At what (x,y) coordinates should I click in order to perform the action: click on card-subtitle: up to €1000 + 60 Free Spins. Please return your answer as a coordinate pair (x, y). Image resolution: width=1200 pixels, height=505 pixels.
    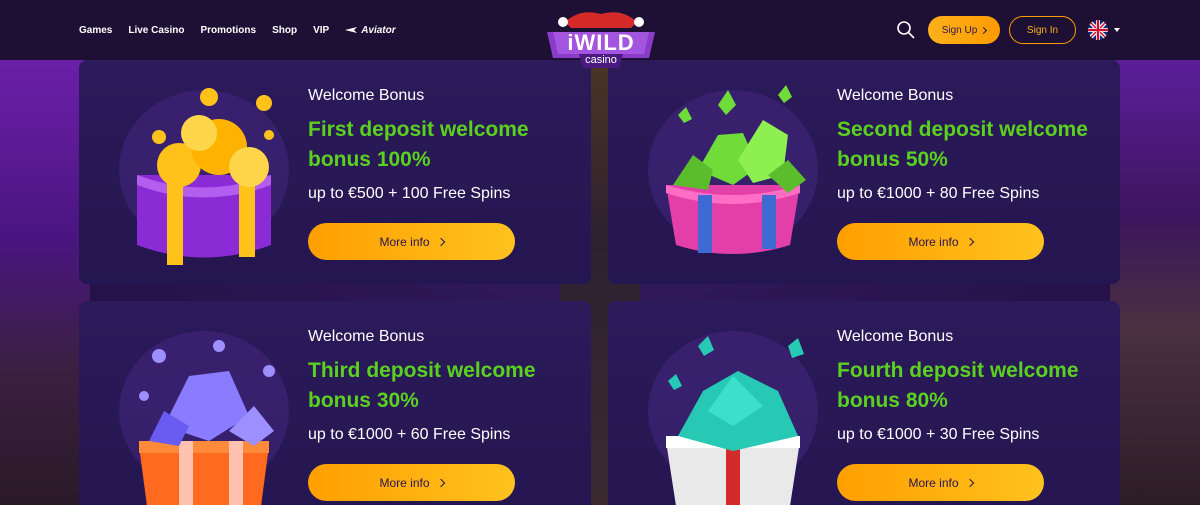
    Looking at the image, I should click on (409, 434).